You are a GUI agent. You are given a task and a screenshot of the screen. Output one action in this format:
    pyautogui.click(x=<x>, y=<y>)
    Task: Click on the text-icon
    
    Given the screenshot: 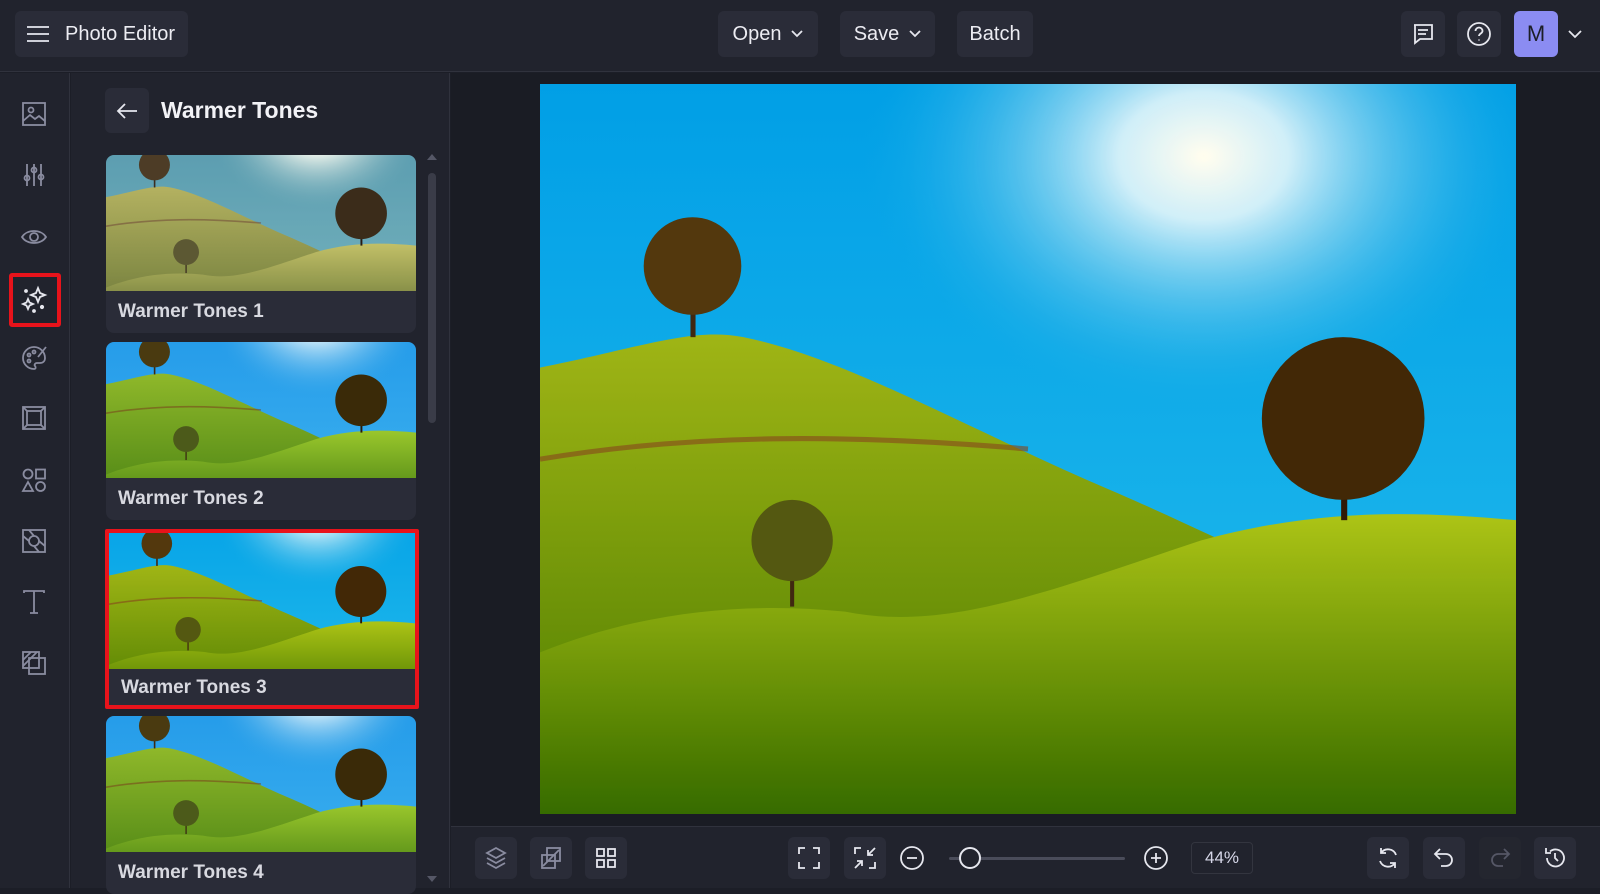 What is the action you would take?
    pyautogui.click(x=34, y=602)
    